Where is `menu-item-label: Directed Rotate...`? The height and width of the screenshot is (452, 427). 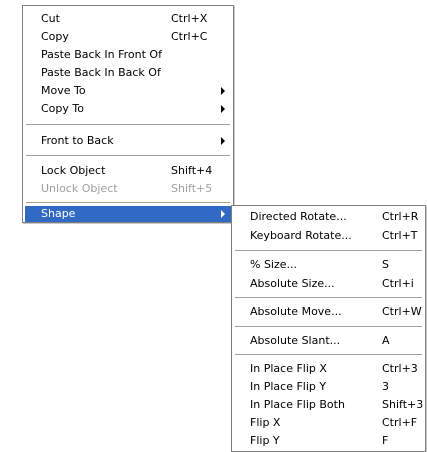 menu-item-label: Directed Rotate... is located at coordinates (298, 216).